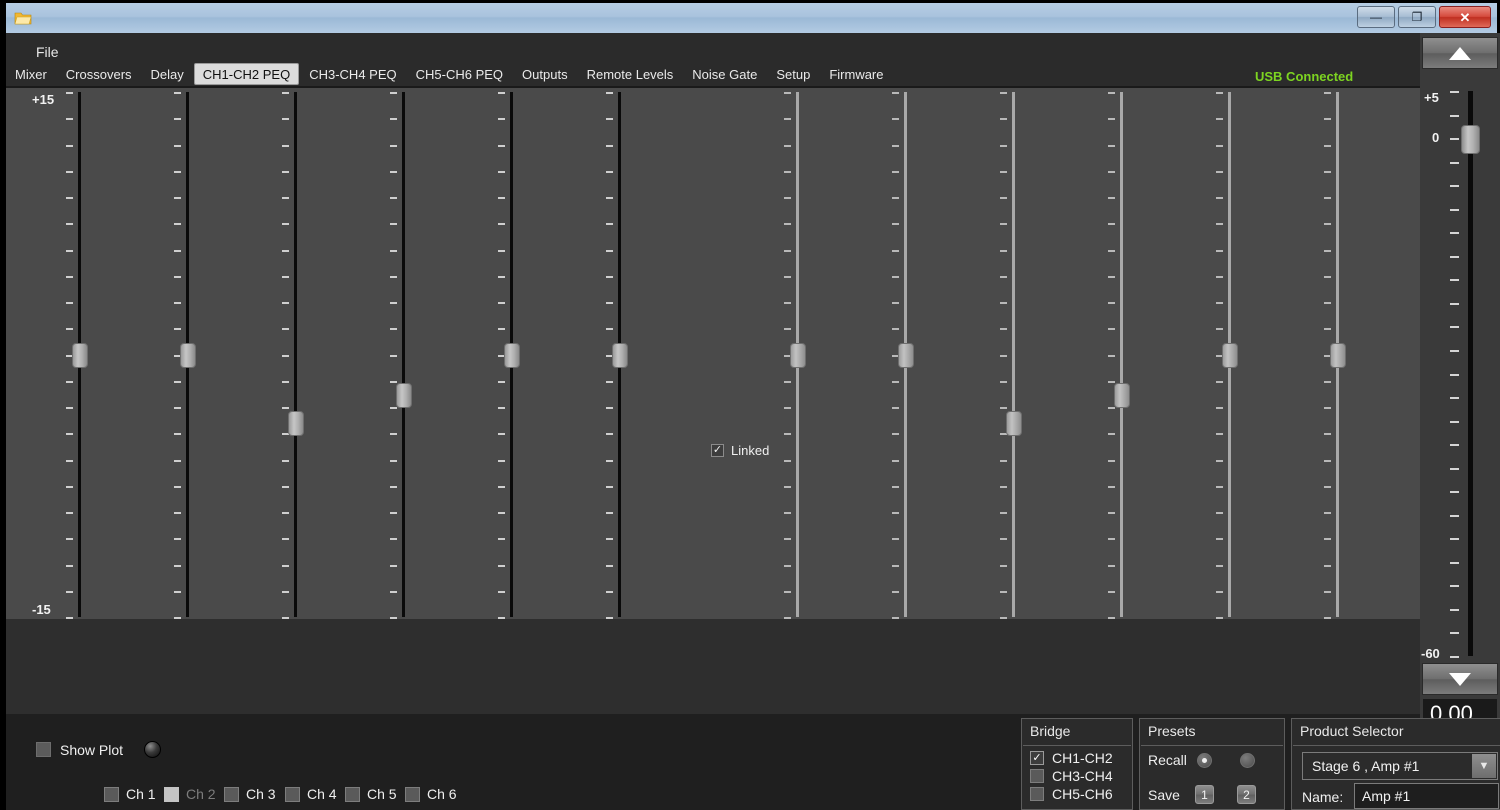  Describe the element at coordinates (1246, 794) in the screenshot. I see `save-button-2: 2` at that location.